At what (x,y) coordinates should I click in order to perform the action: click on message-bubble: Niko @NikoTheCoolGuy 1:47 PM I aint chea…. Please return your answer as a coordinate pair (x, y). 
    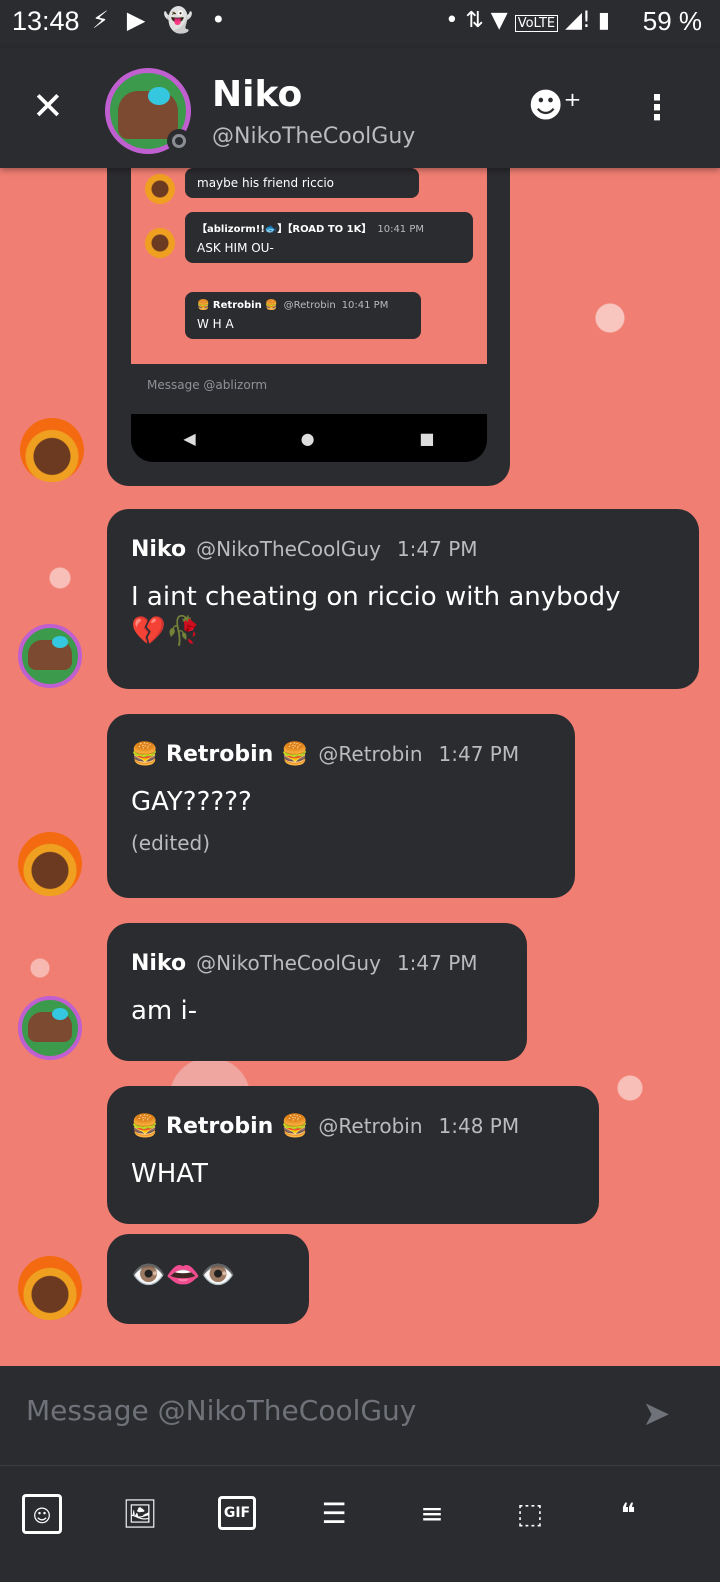
    Looking at the image, I should click on (403, 599).